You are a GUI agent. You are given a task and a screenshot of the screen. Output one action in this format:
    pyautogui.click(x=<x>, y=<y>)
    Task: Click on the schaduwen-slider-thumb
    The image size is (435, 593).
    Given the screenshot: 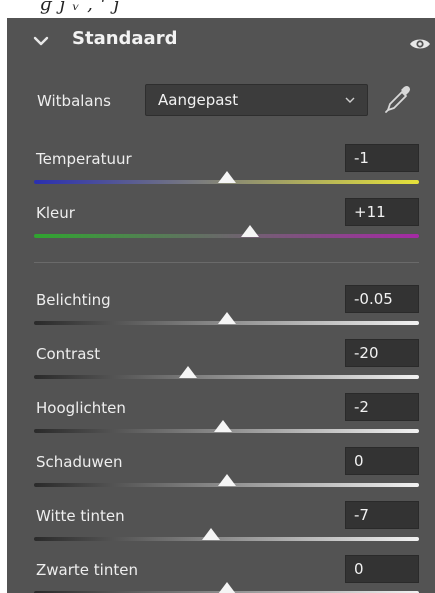 What is the action you would take?
    pyautogui.click(x=226, y=480)
    